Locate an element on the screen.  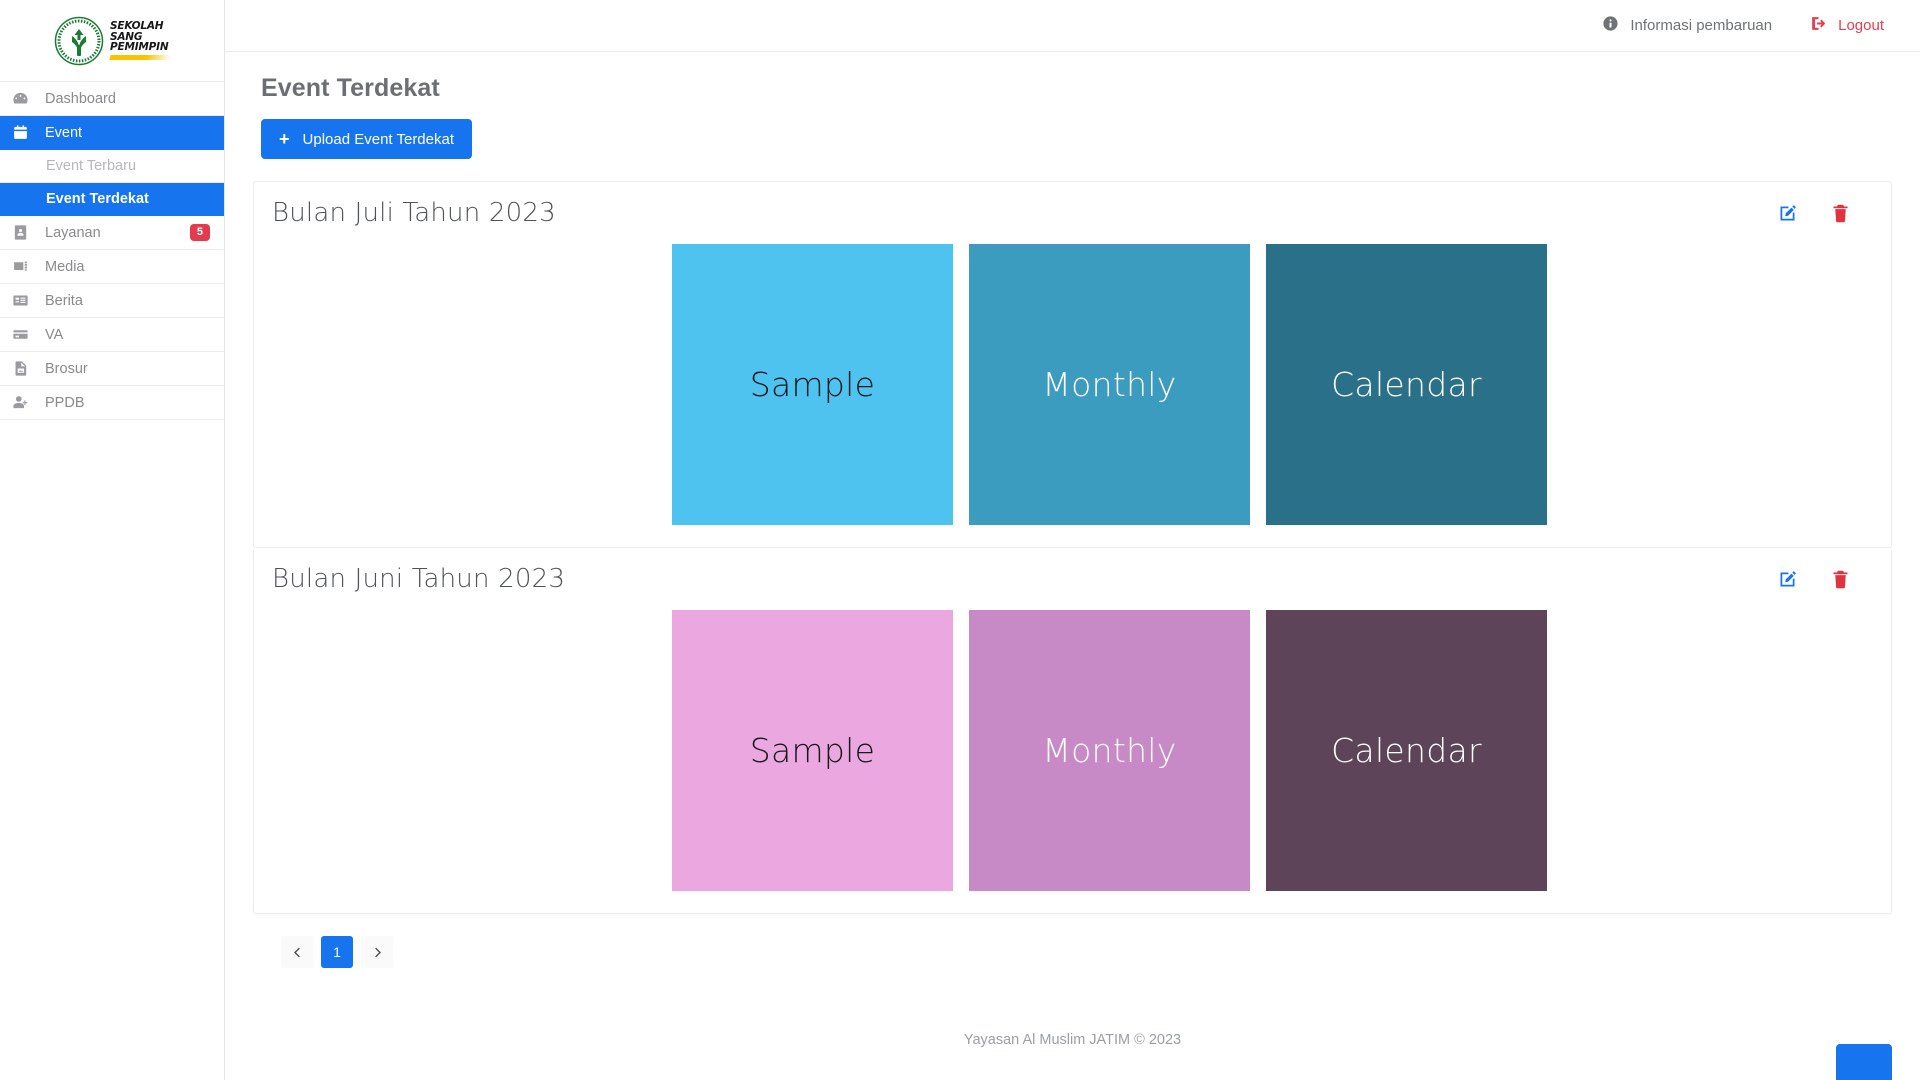
sidebar-item-label: Event is located at coordinates (64, 132).